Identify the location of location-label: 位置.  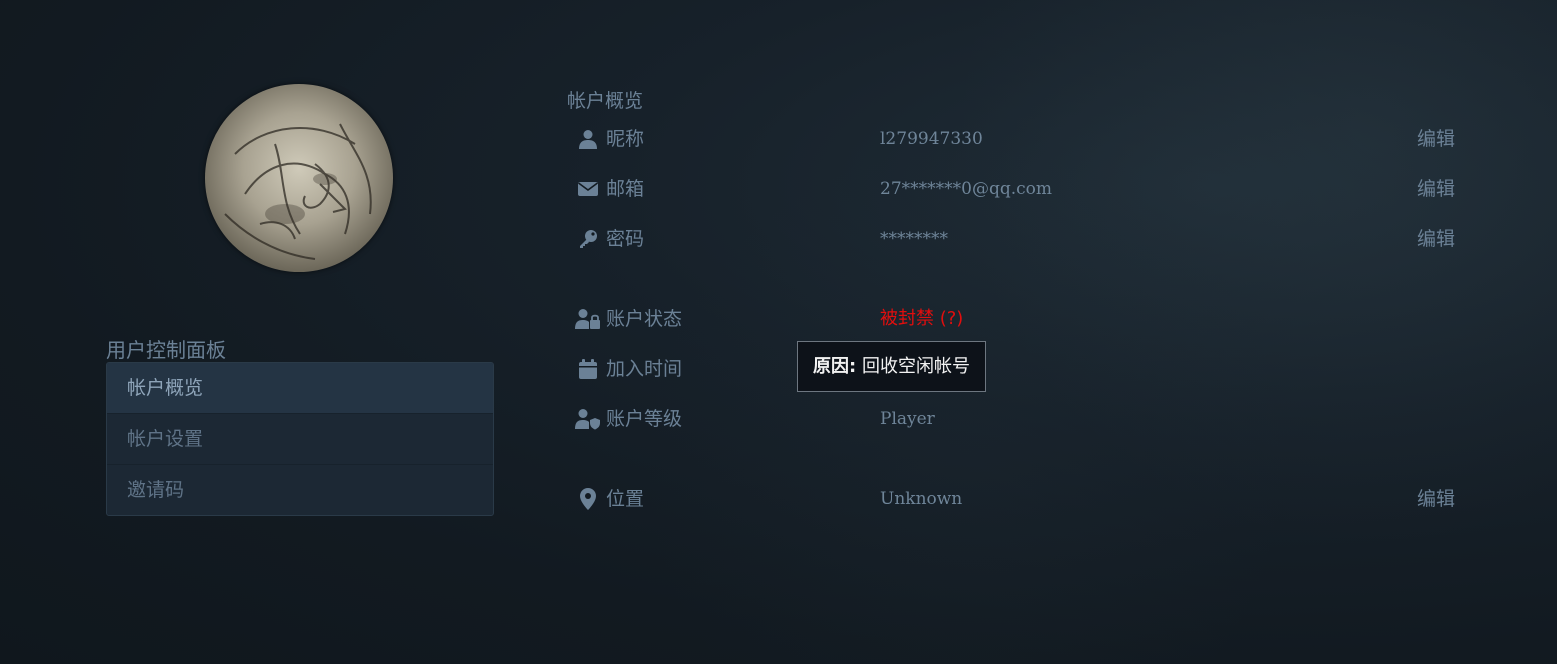
(625, 499).